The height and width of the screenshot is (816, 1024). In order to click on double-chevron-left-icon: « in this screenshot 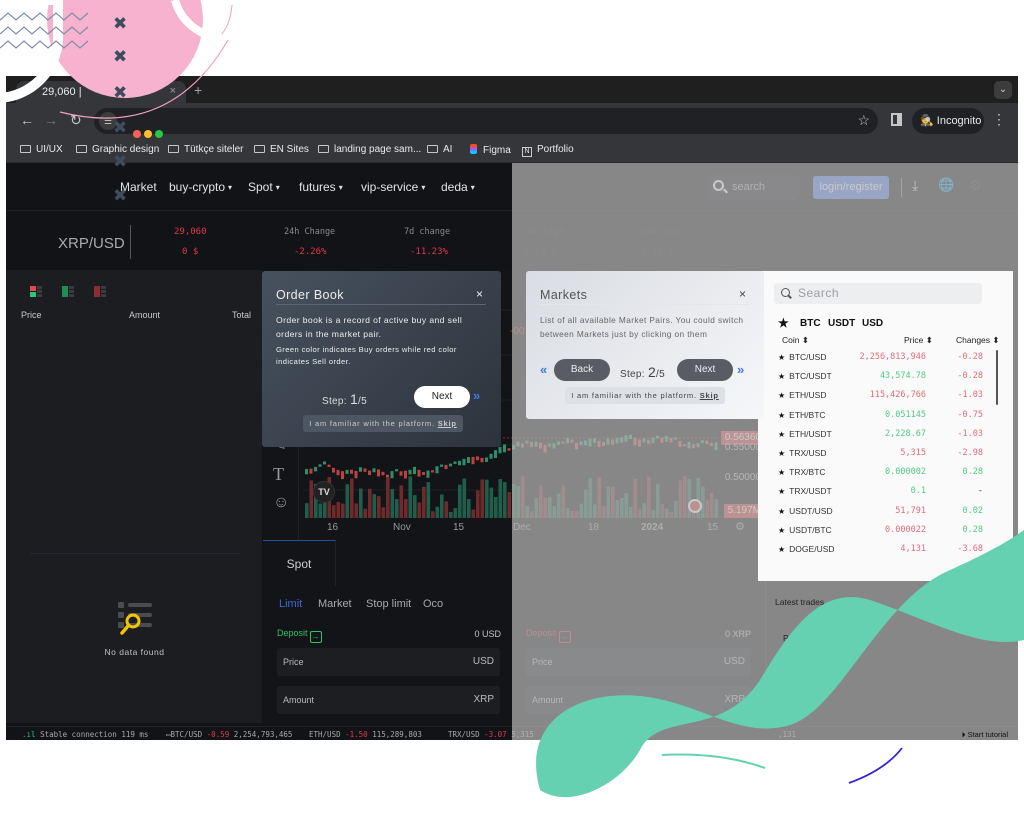, I will do `click(543, 369)`.